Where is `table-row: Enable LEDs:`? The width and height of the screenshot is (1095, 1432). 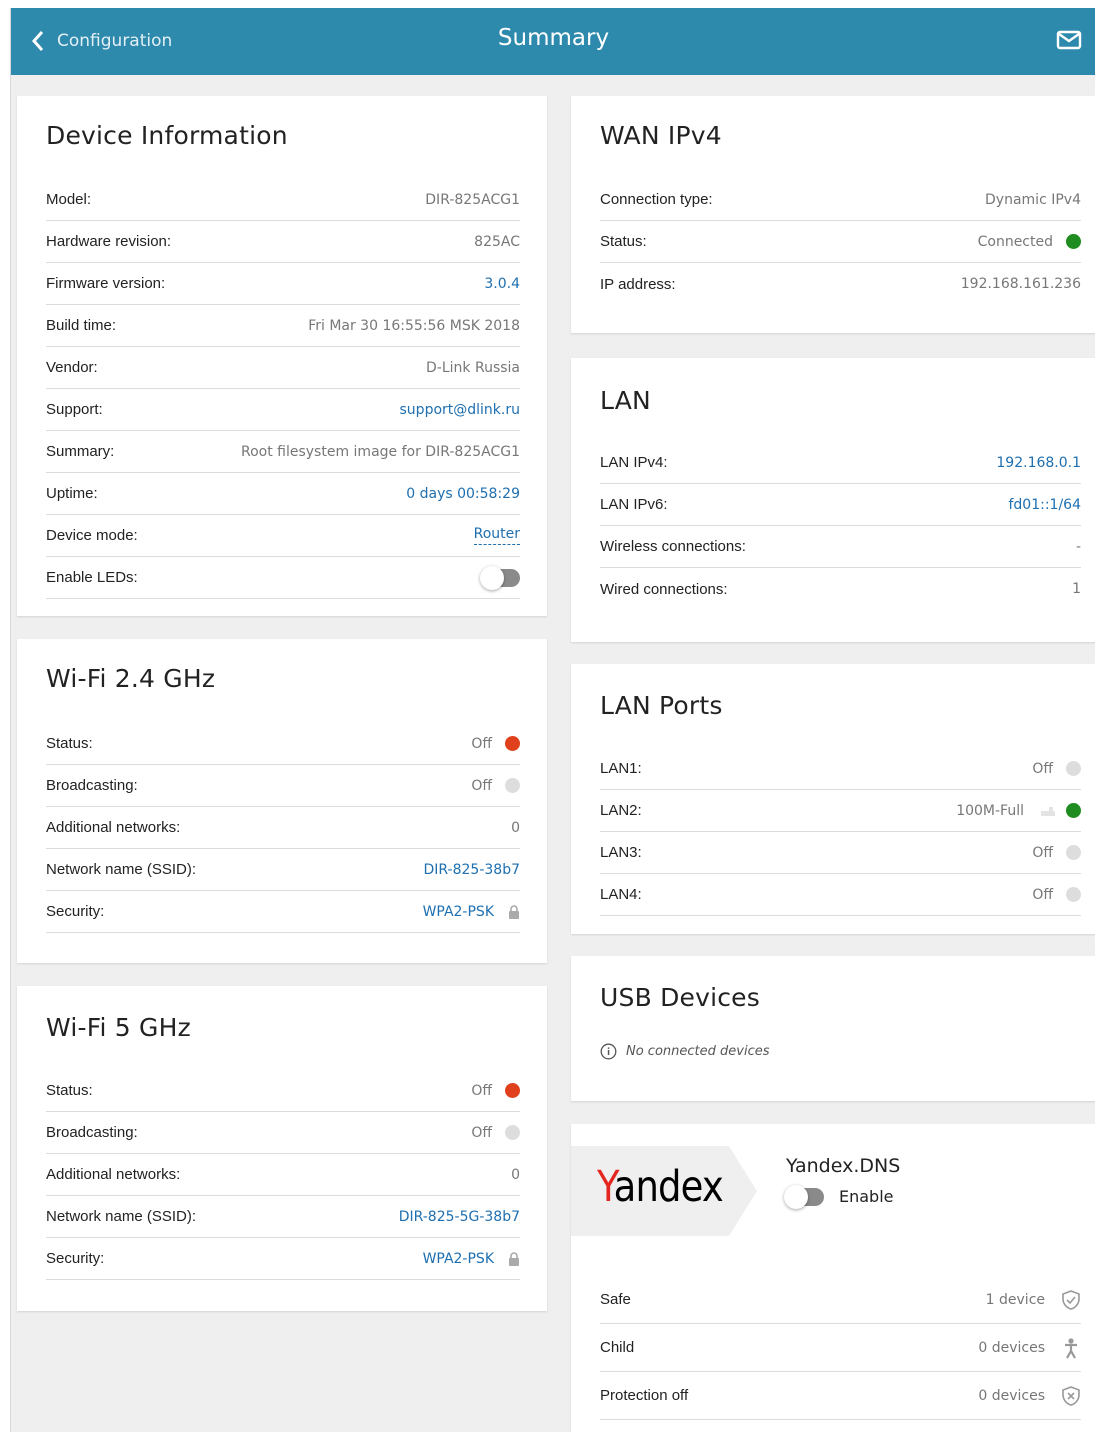
table-row: Enable LEDs: is located at coordinates (283, 578).